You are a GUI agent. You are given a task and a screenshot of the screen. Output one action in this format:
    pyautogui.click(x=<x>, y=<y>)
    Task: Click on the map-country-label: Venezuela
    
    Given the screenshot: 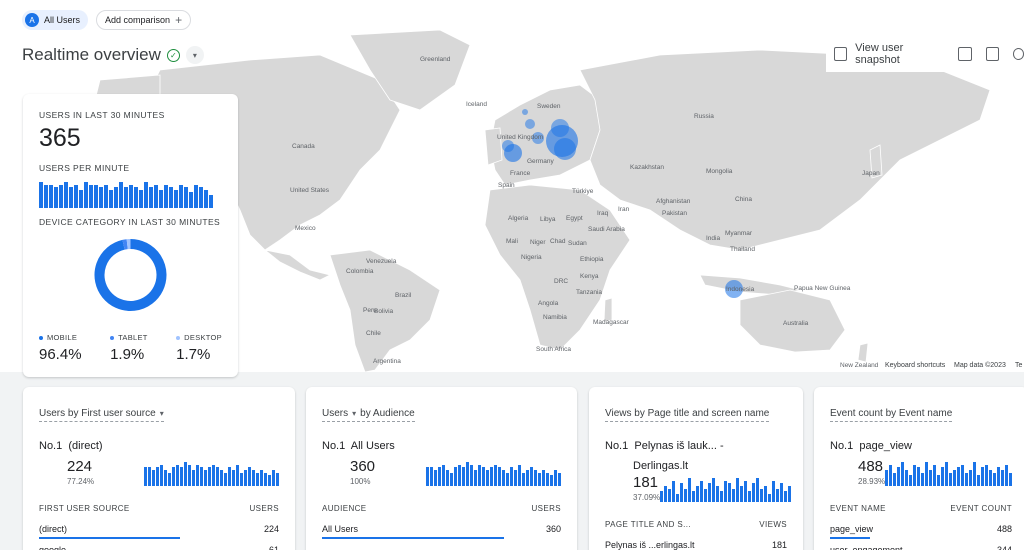 What is the action you would take?
    pyautogui.click(x=381, y=261)
    